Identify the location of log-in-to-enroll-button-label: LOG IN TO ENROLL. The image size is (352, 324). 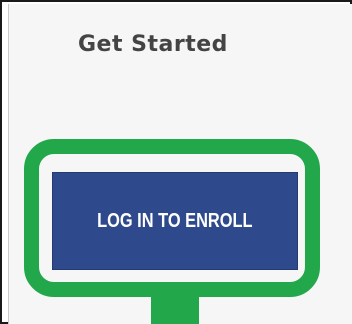
(175, 220).